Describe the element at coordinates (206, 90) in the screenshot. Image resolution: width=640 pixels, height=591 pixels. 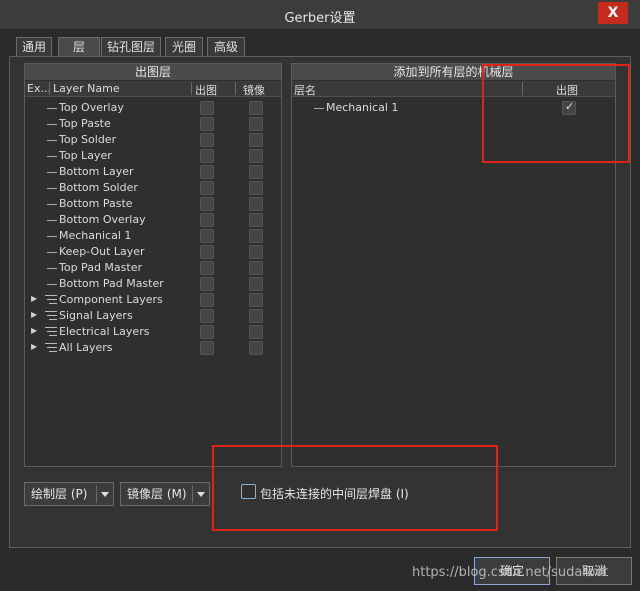
I see `column-plot: 出图` at that location.